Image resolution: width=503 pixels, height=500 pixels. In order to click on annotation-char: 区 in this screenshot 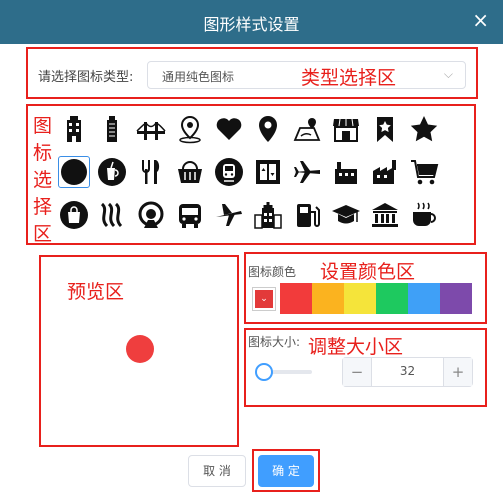, I will do `click(43, 234)`.